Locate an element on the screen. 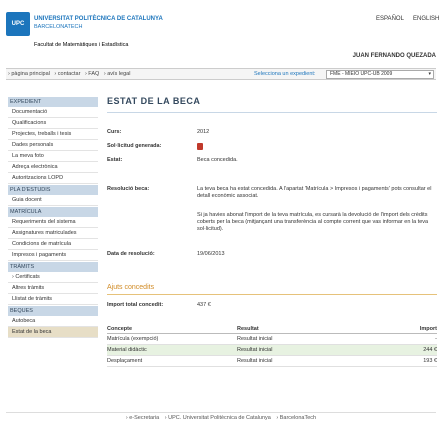  expedient-select-value: FME - MIEIO UPC-UB 2009 is located at coordinates (361, 74).